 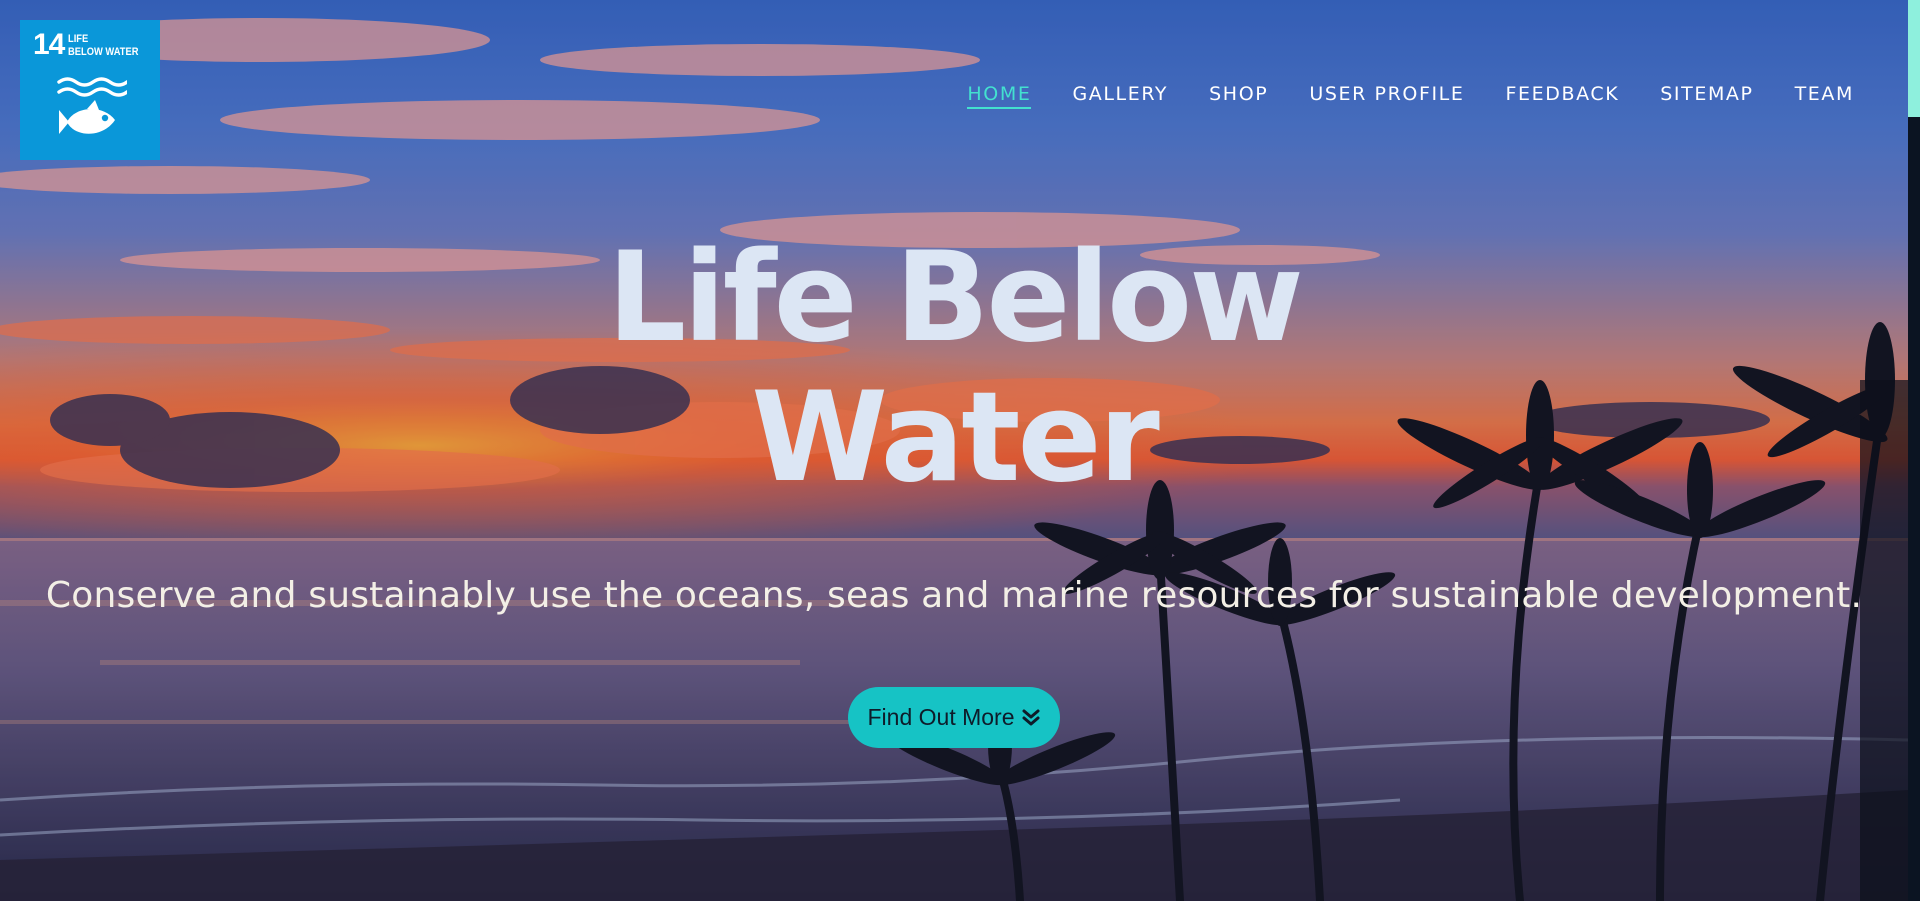 What do you see at coordinates (955, 298) in the screenshot?
I see `hero-title-line-1: Life Below` at bounding box center [955, 298].